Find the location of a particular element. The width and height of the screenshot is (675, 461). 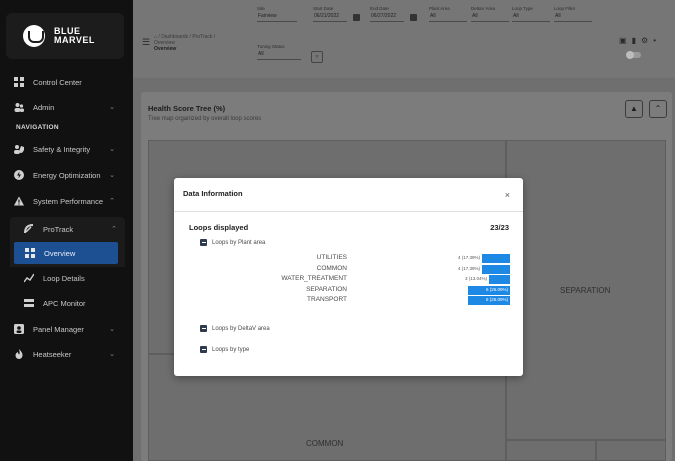

bookmark-icon: ▮ is located at coordinates (636, 40).